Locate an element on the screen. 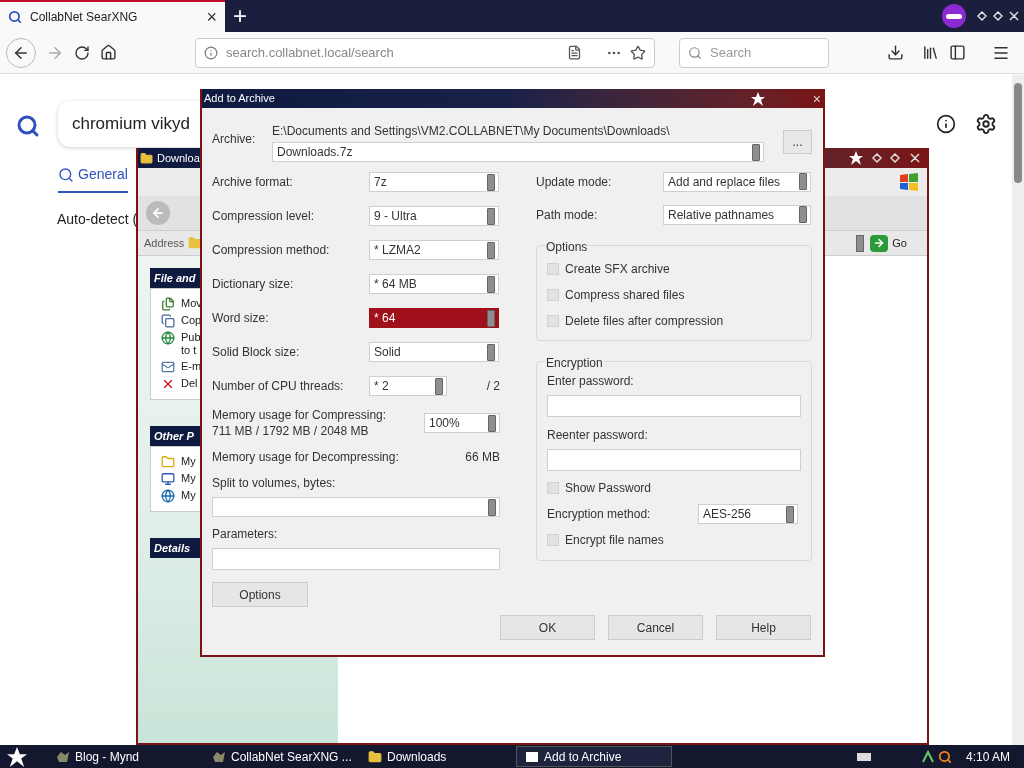 The width and height of the screenshot is (1024, 768). combo-box: Solid is located at coordinates (434, 352).